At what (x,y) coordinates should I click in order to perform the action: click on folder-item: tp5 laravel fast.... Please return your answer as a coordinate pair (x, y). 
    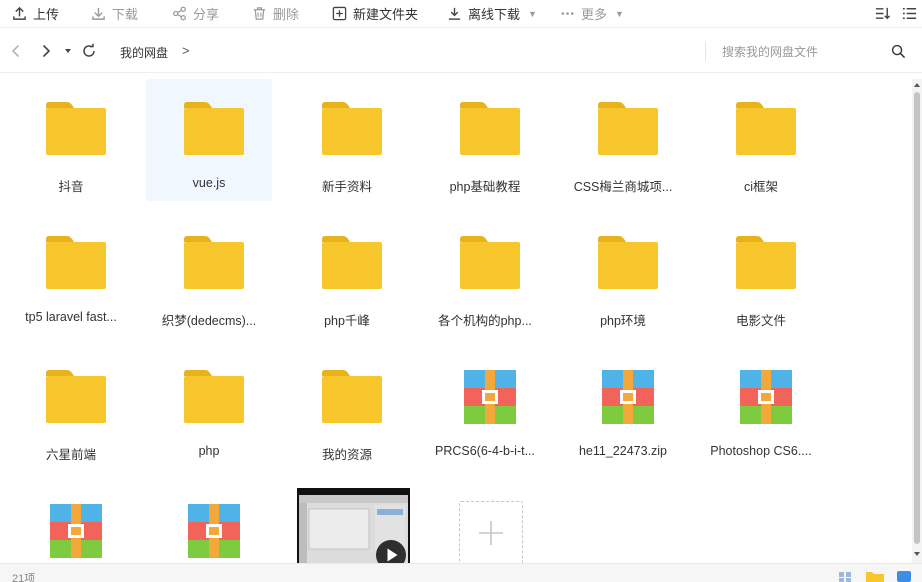
    Looking at the image, I should click on (71, 274).